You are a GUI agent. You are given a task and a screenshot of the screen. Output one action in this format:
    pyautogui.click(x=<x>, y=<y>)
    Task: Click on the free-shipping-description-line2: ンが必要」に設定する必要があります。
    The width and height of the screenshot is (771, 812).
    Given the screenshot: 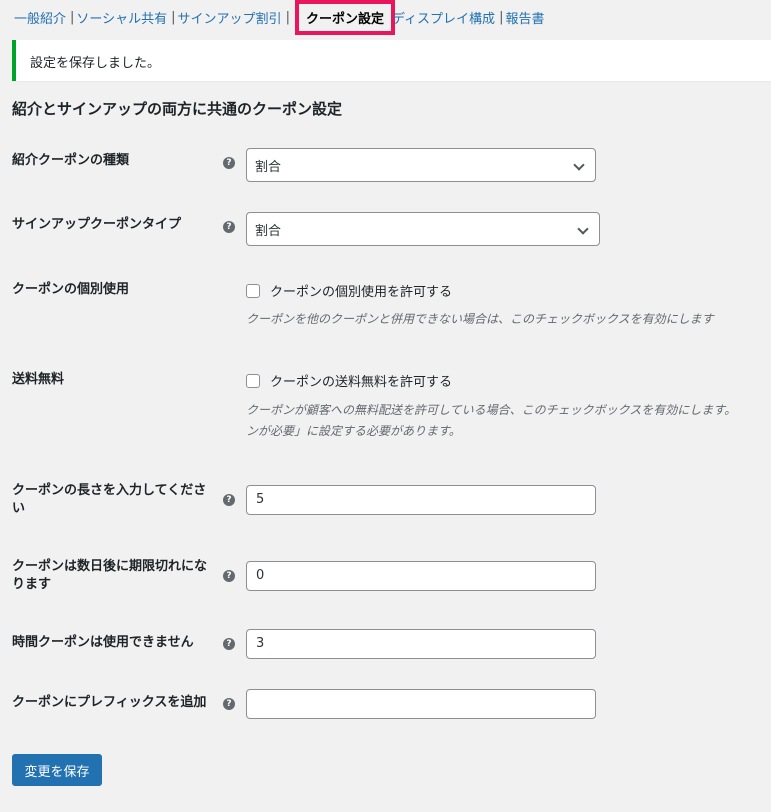 What is the action you would take?
    pyautogui.click(x=353, y=431)
    